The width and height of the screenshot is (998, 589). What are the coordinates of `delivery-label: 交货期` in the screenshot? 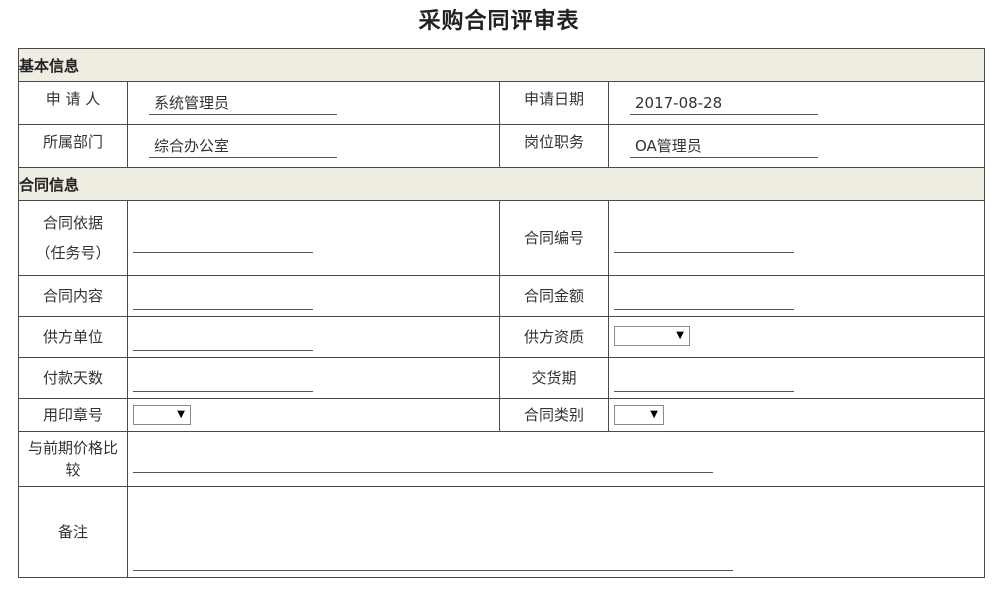 It's located at (554, 378).